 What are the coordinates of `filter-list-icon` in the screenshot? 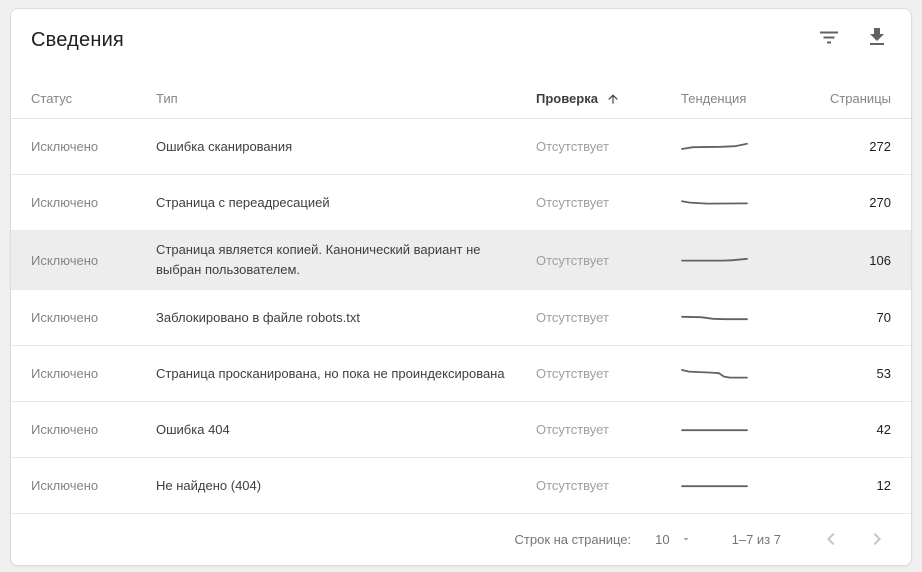 It's located at (829, 37).